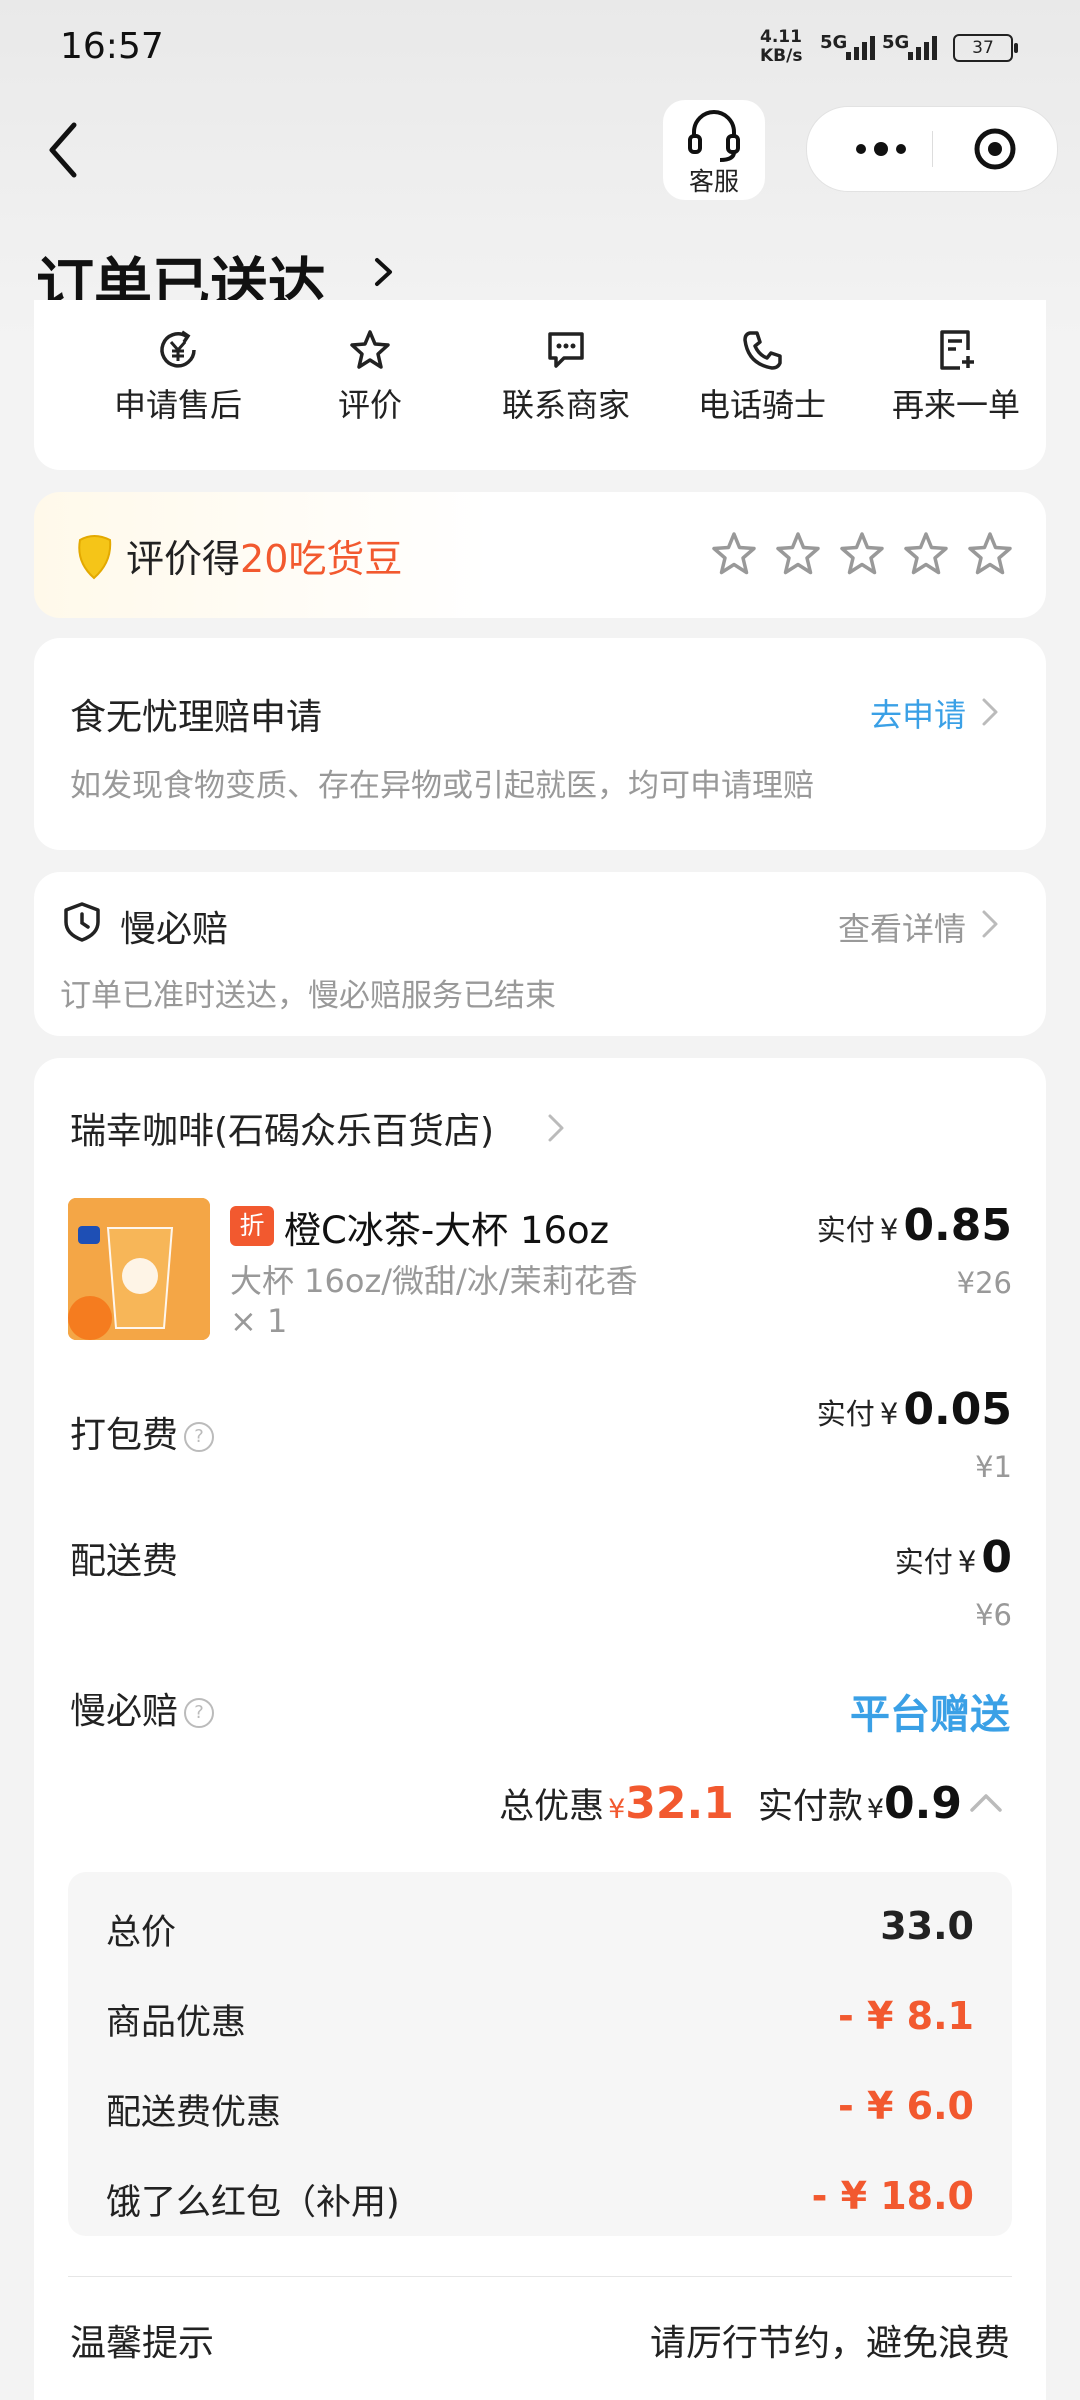  What do you see at coordinates (734, 554) in the screenshot?
I see `rating-star-1-icon` at bounding box center [734, 554].